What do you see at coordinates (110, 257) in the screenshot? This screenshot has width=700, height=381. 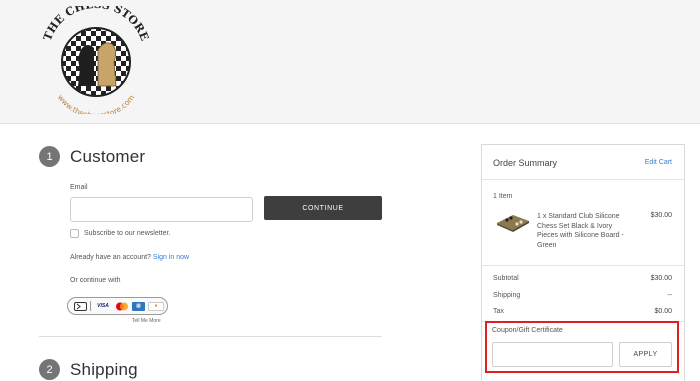 I see `account-prompt-text: Already have an account?` at bounding box center [110, 257].